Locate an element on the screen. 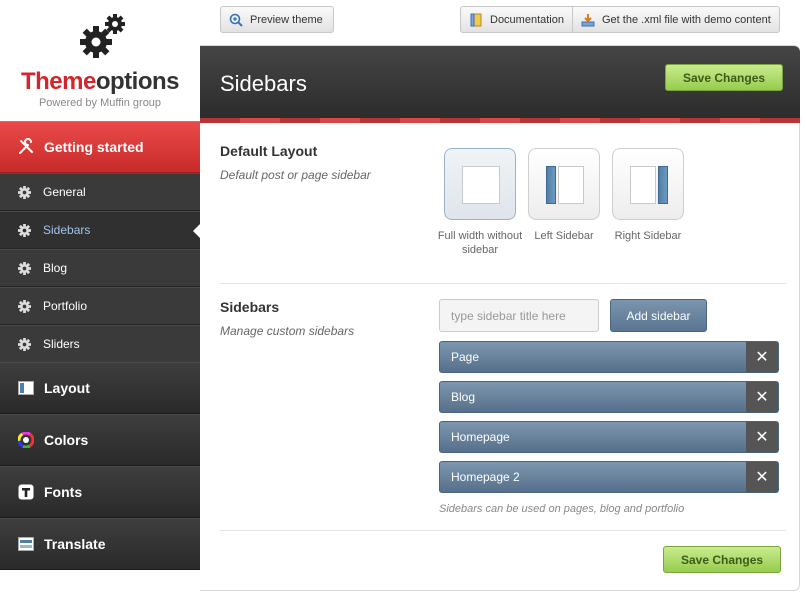 This screenshot has width=806, height=598. header-stripe is located at coordinates (500, 120).